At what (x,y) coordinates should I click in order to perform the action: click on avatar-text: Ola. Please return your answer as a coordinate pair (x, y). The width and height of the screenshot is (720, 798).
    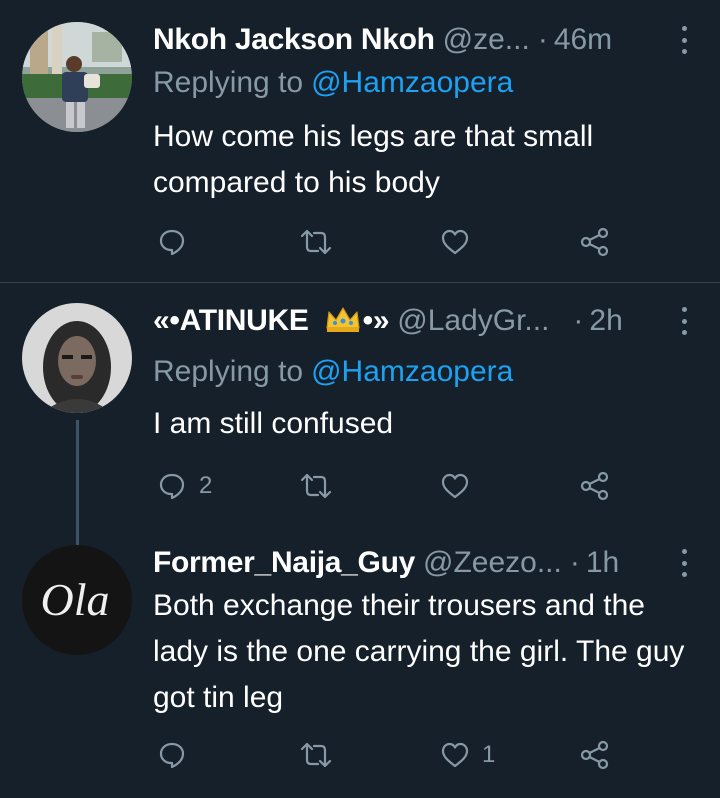
    Looking at the image, I should click on (75, 599).